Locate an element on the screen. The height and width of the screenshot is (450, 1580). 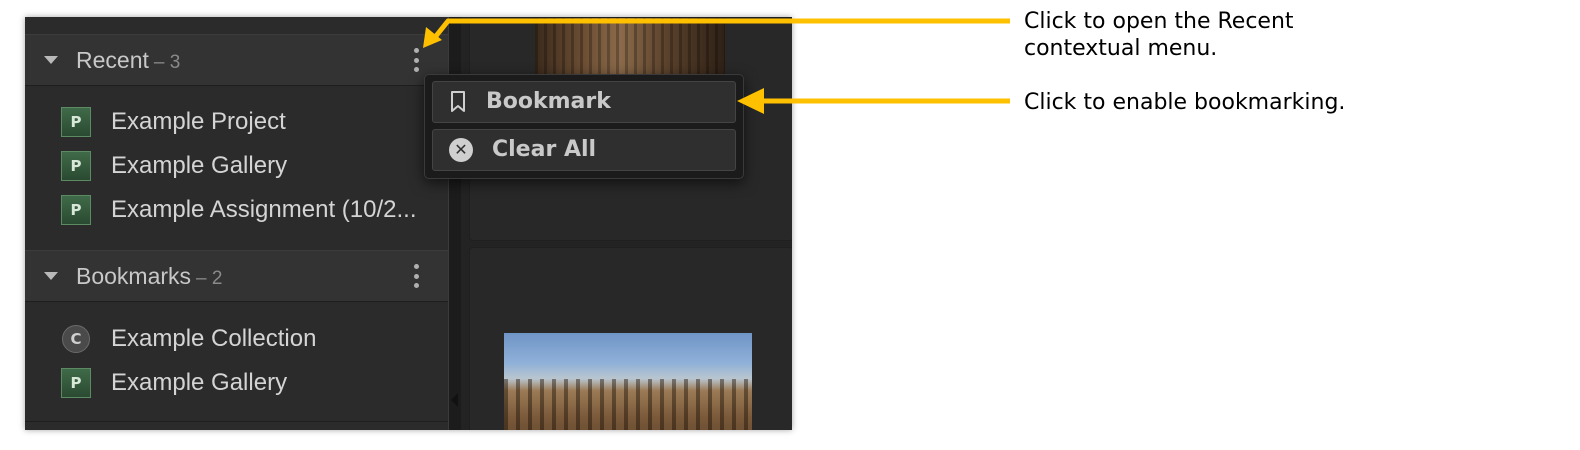
callout-arrows is located at coordinates (716, 66).